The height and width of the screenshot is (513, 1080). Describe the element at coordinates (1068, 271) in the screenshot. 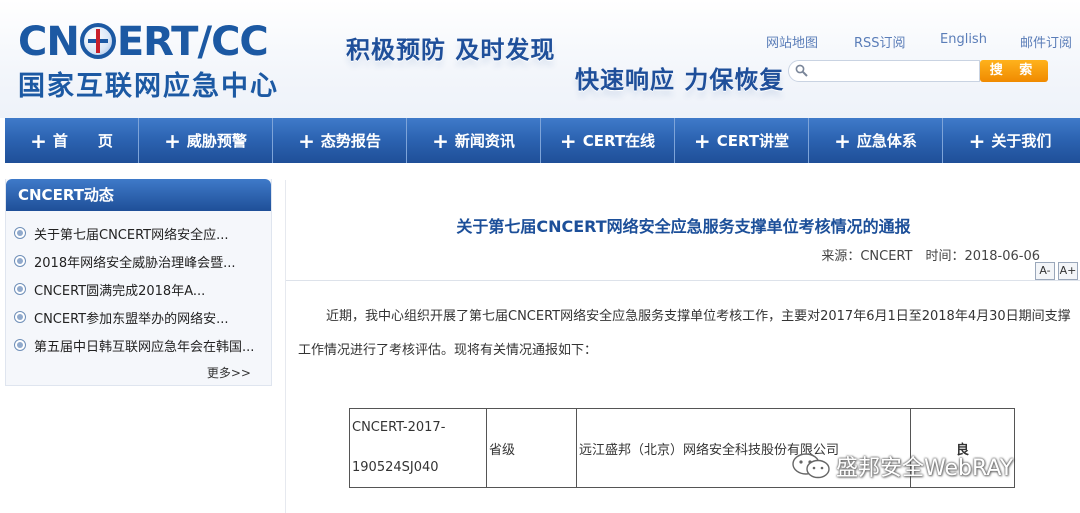

I see `font-larger-button: A+` at that location.